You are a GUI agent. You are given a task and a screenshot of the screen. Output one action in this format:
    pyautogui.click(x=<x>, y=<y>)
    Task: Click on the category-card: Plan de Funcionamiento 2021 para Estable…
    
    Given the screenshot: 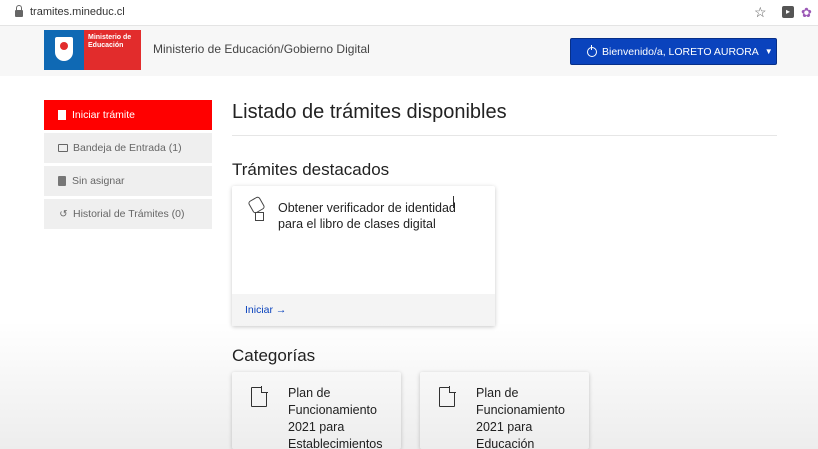 What is the action you would take?
    pyautogui.click(x=316, y=410)
    